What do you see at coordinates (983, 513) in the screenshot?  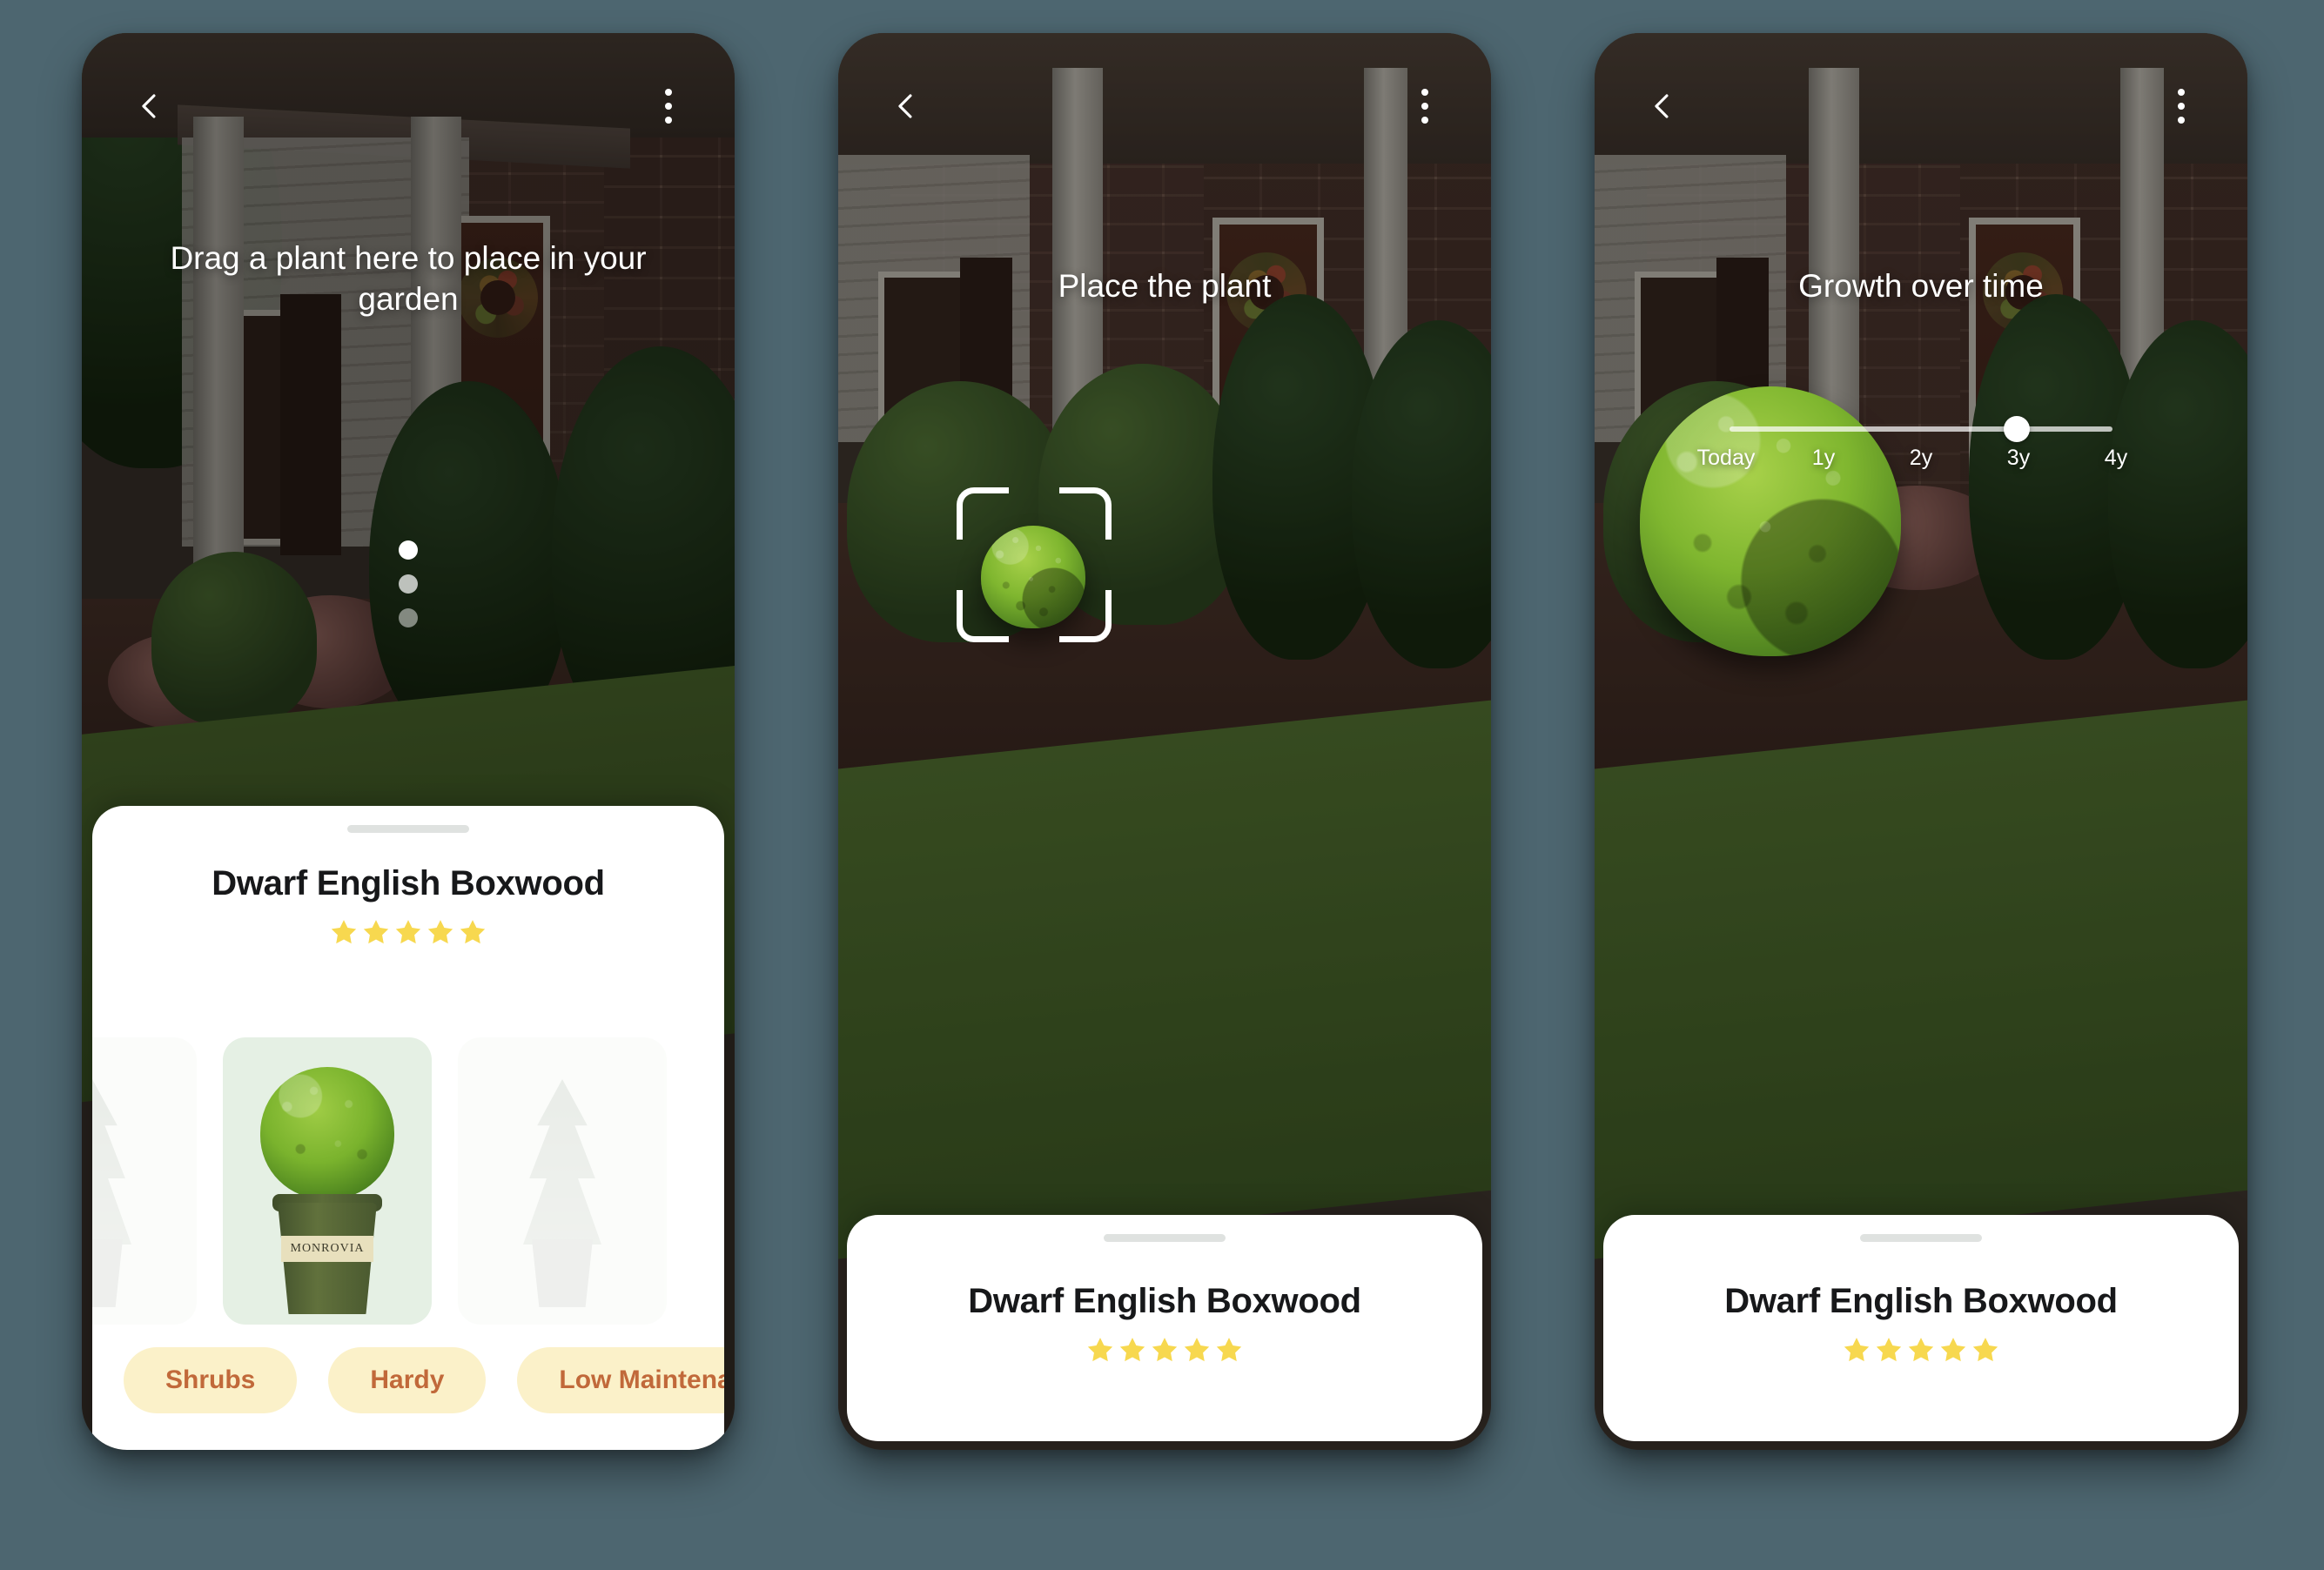 I see `reticle-corner-top-left` at bounding box center [983, 513].